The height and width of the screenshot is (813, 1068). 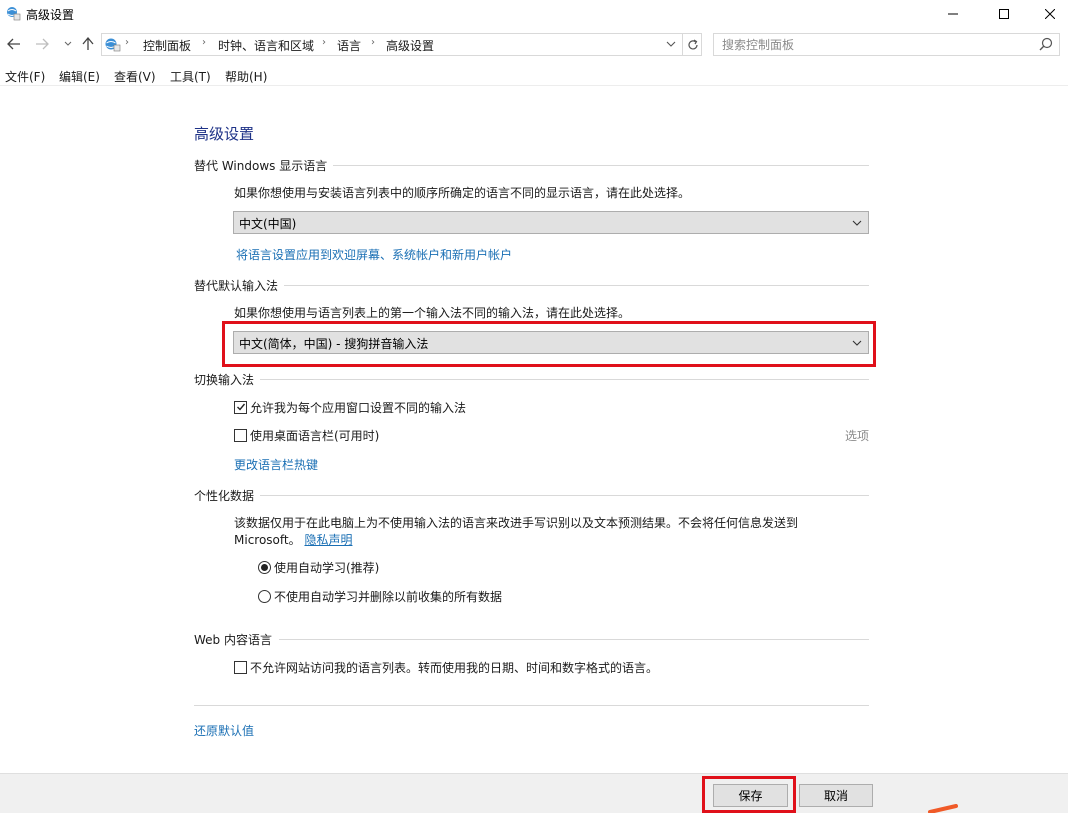 What do you see at coordinates (14, 44) in the screenshot?
I see `back-arrow-icon` at bounding box center [14, 44].